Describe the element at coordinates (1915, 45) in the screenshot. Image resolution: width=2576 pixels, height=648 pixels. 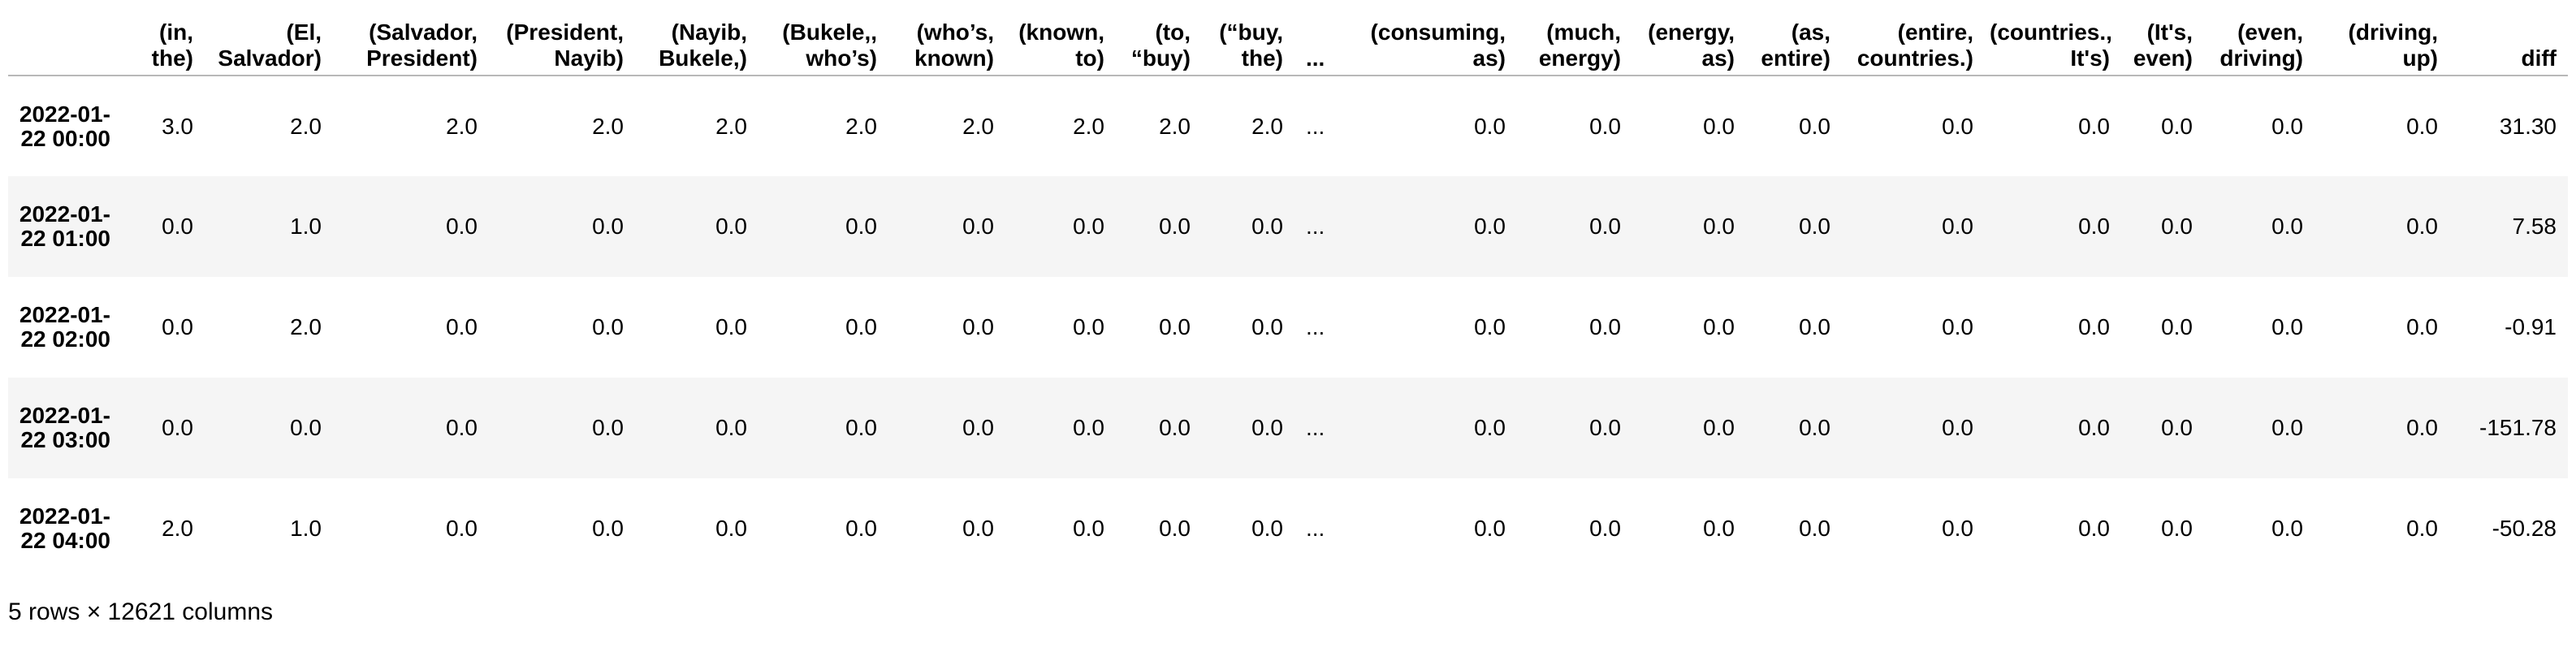
I see `column-header: (entire, countries.)` at that location.